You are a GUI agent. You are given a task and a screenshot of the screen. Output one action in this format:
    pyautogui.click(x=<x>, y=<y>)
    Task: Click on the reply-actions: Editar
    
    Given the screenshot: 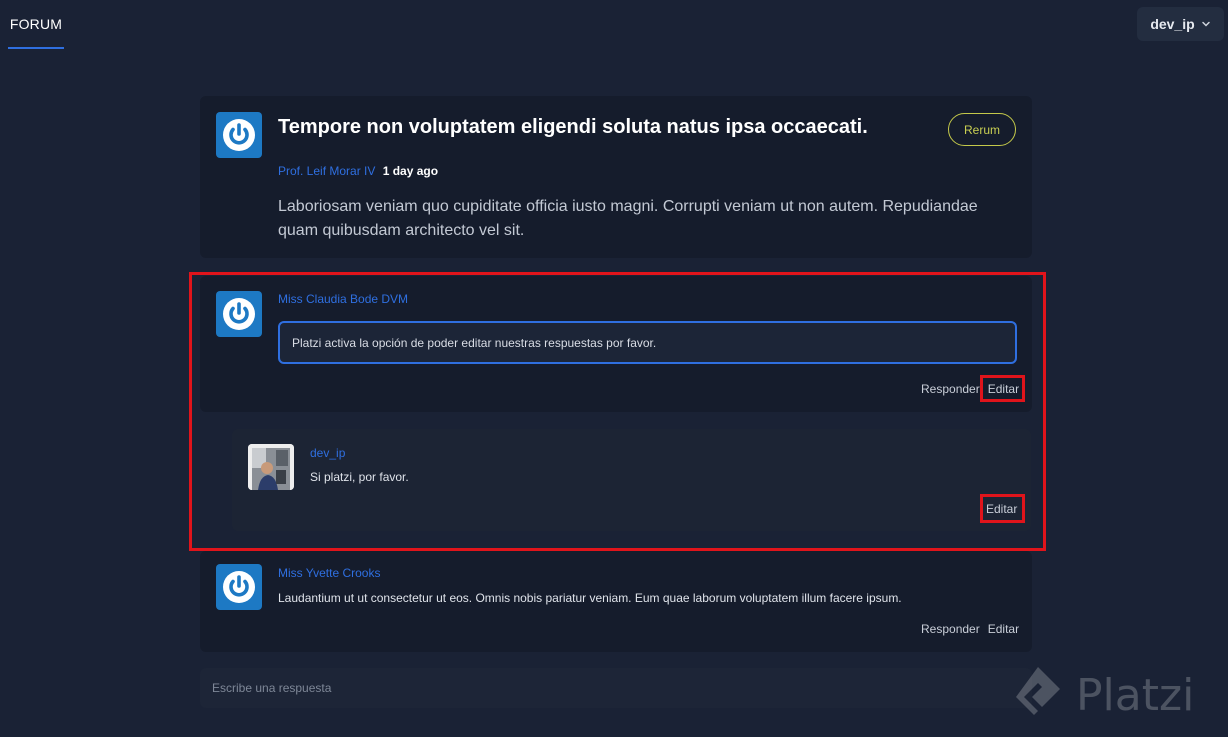 What is the action you would take?
    pyautogui.click(x=1001, y=509)
    